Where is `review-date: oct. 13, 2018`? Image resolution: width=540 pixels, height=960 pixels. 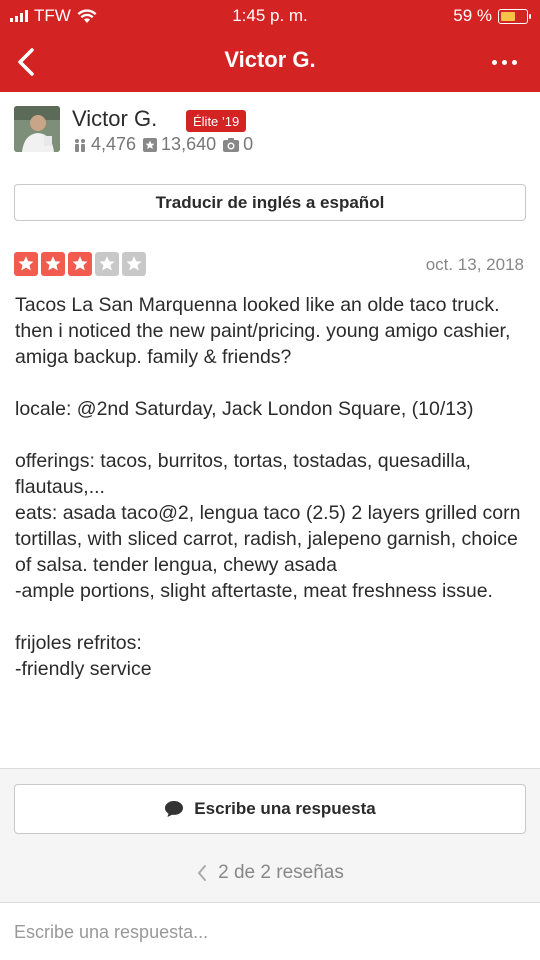 review-date: oct. 13, 2018 is located at coordinates (474, 264).